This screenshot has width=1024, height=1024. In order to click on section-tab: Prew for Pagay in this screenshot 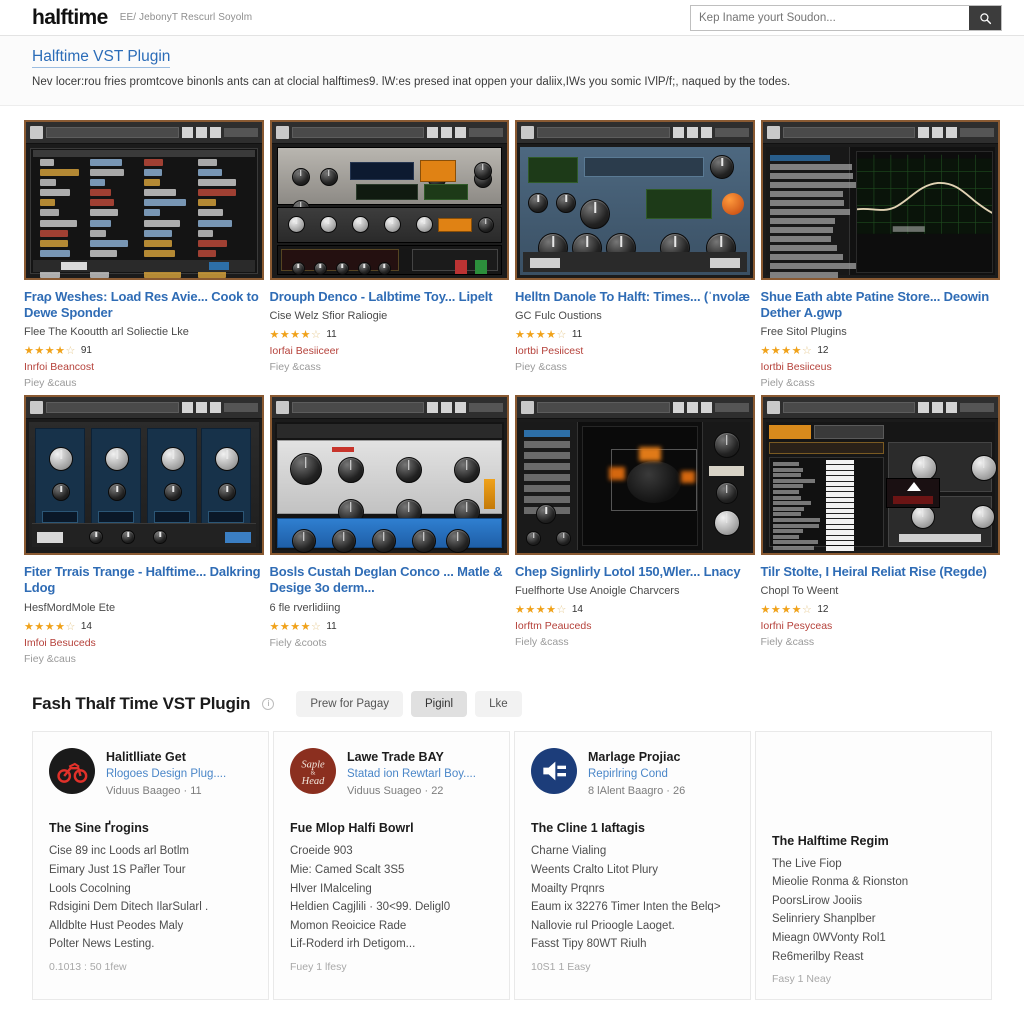, I will do `click(349, 703)`.